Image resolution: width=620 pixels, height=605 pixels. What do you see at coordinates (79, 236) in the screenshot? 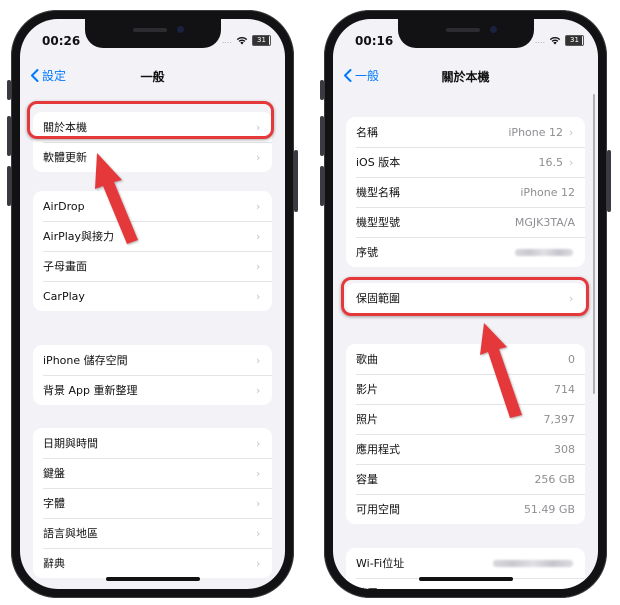
I see `row-label: AirPlay與接力` at bounding box center [79, 236].